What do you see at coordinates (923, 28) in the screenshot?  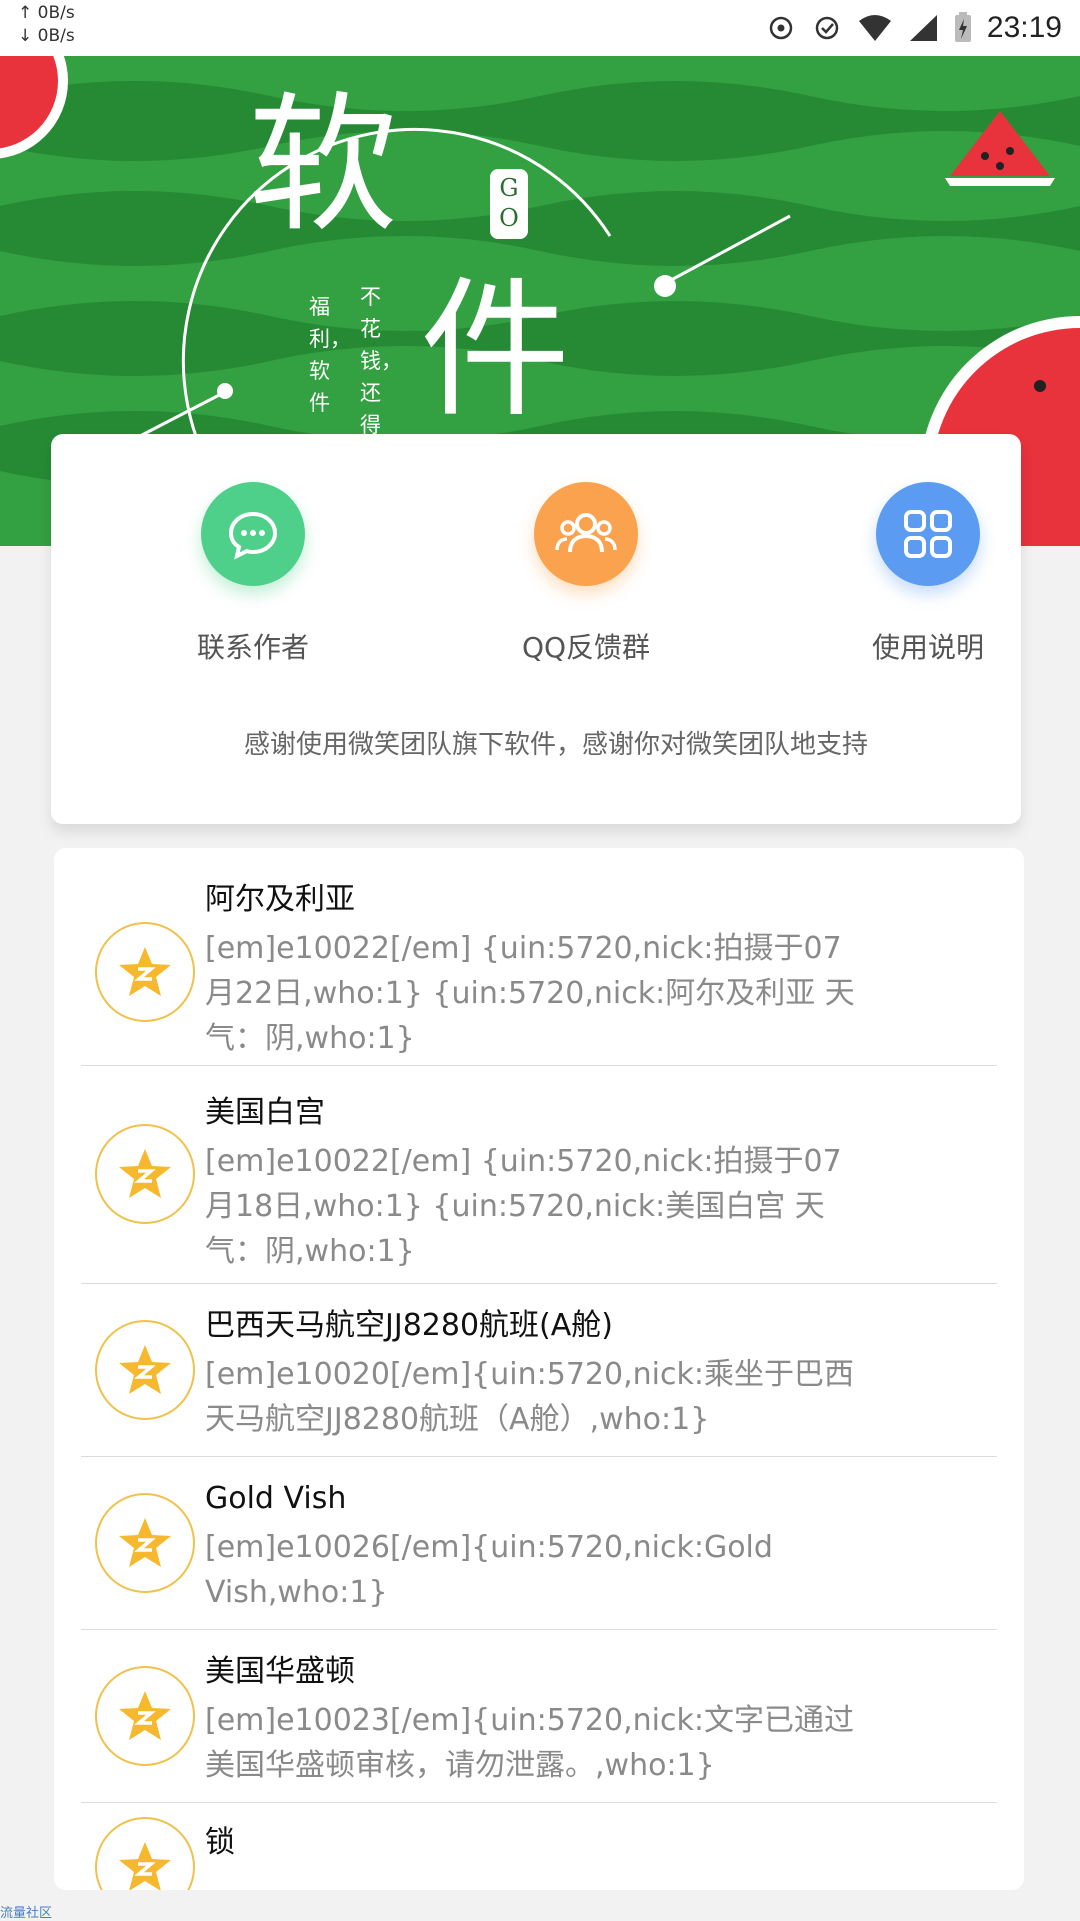 I see `cell-signal-icon` at bounding box center [923, 28].